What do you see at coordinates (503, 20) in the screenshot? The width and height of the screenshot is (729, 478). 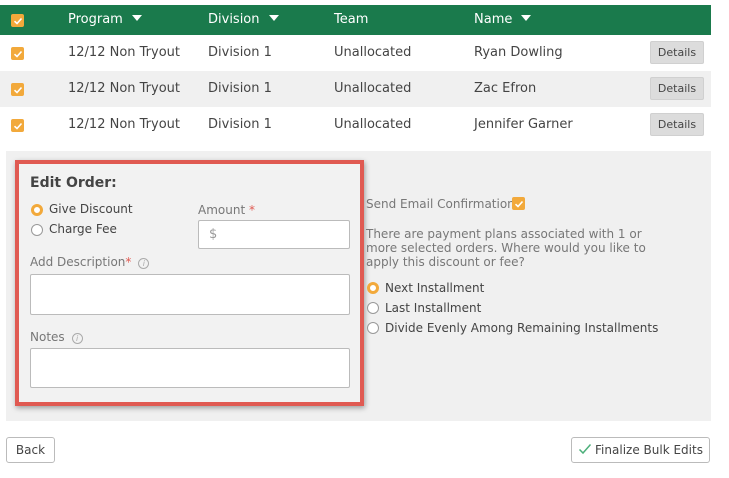 I see `column-header-name: Name` at bounding box center [503, 20].